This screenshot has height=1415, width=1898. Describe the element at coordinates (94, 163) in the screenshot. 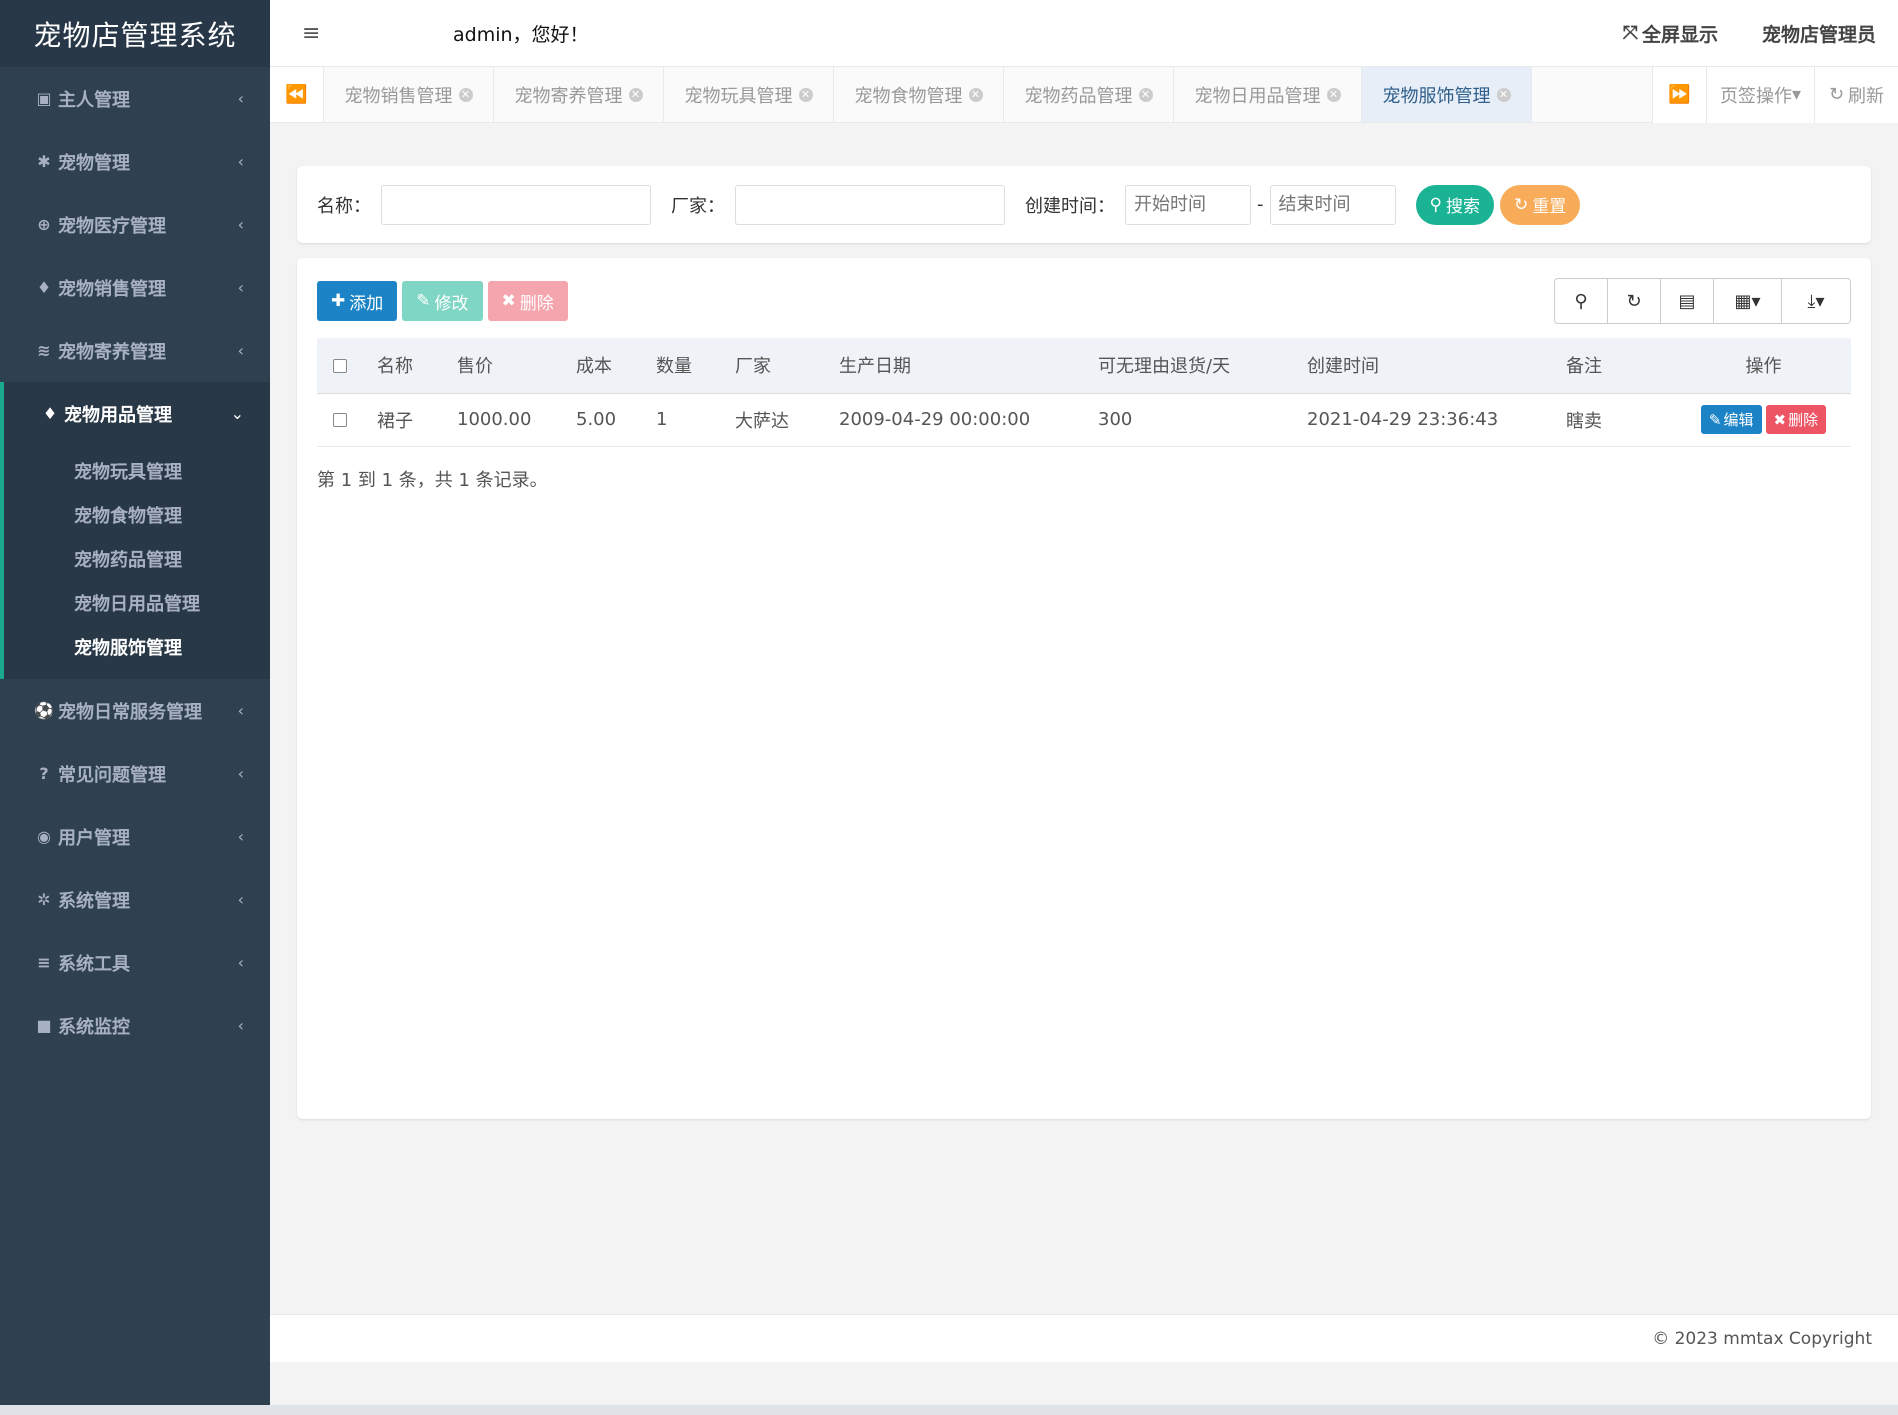

I see `sidebar-item-label: 宠物管理` at that location.